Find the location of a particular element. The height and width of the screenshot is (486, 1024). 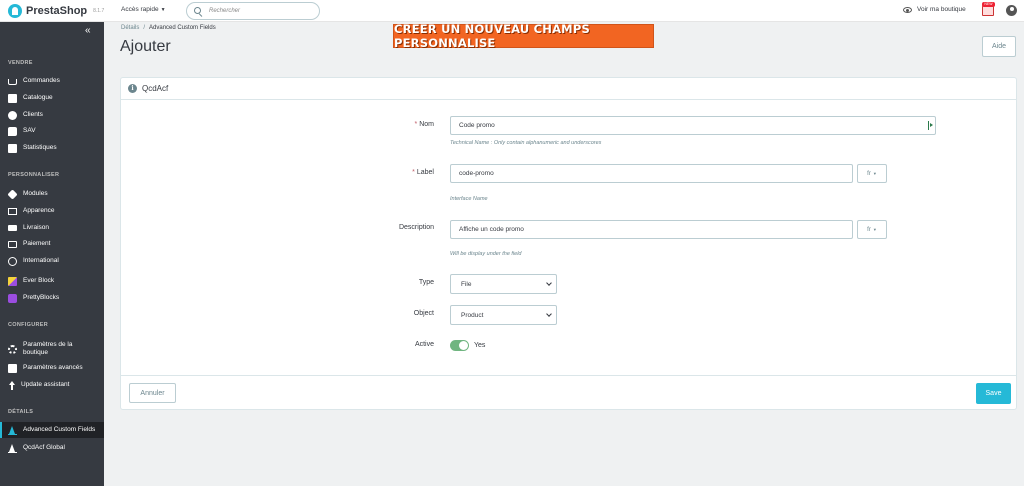

type-select: File is located at coordinates (503, 284).